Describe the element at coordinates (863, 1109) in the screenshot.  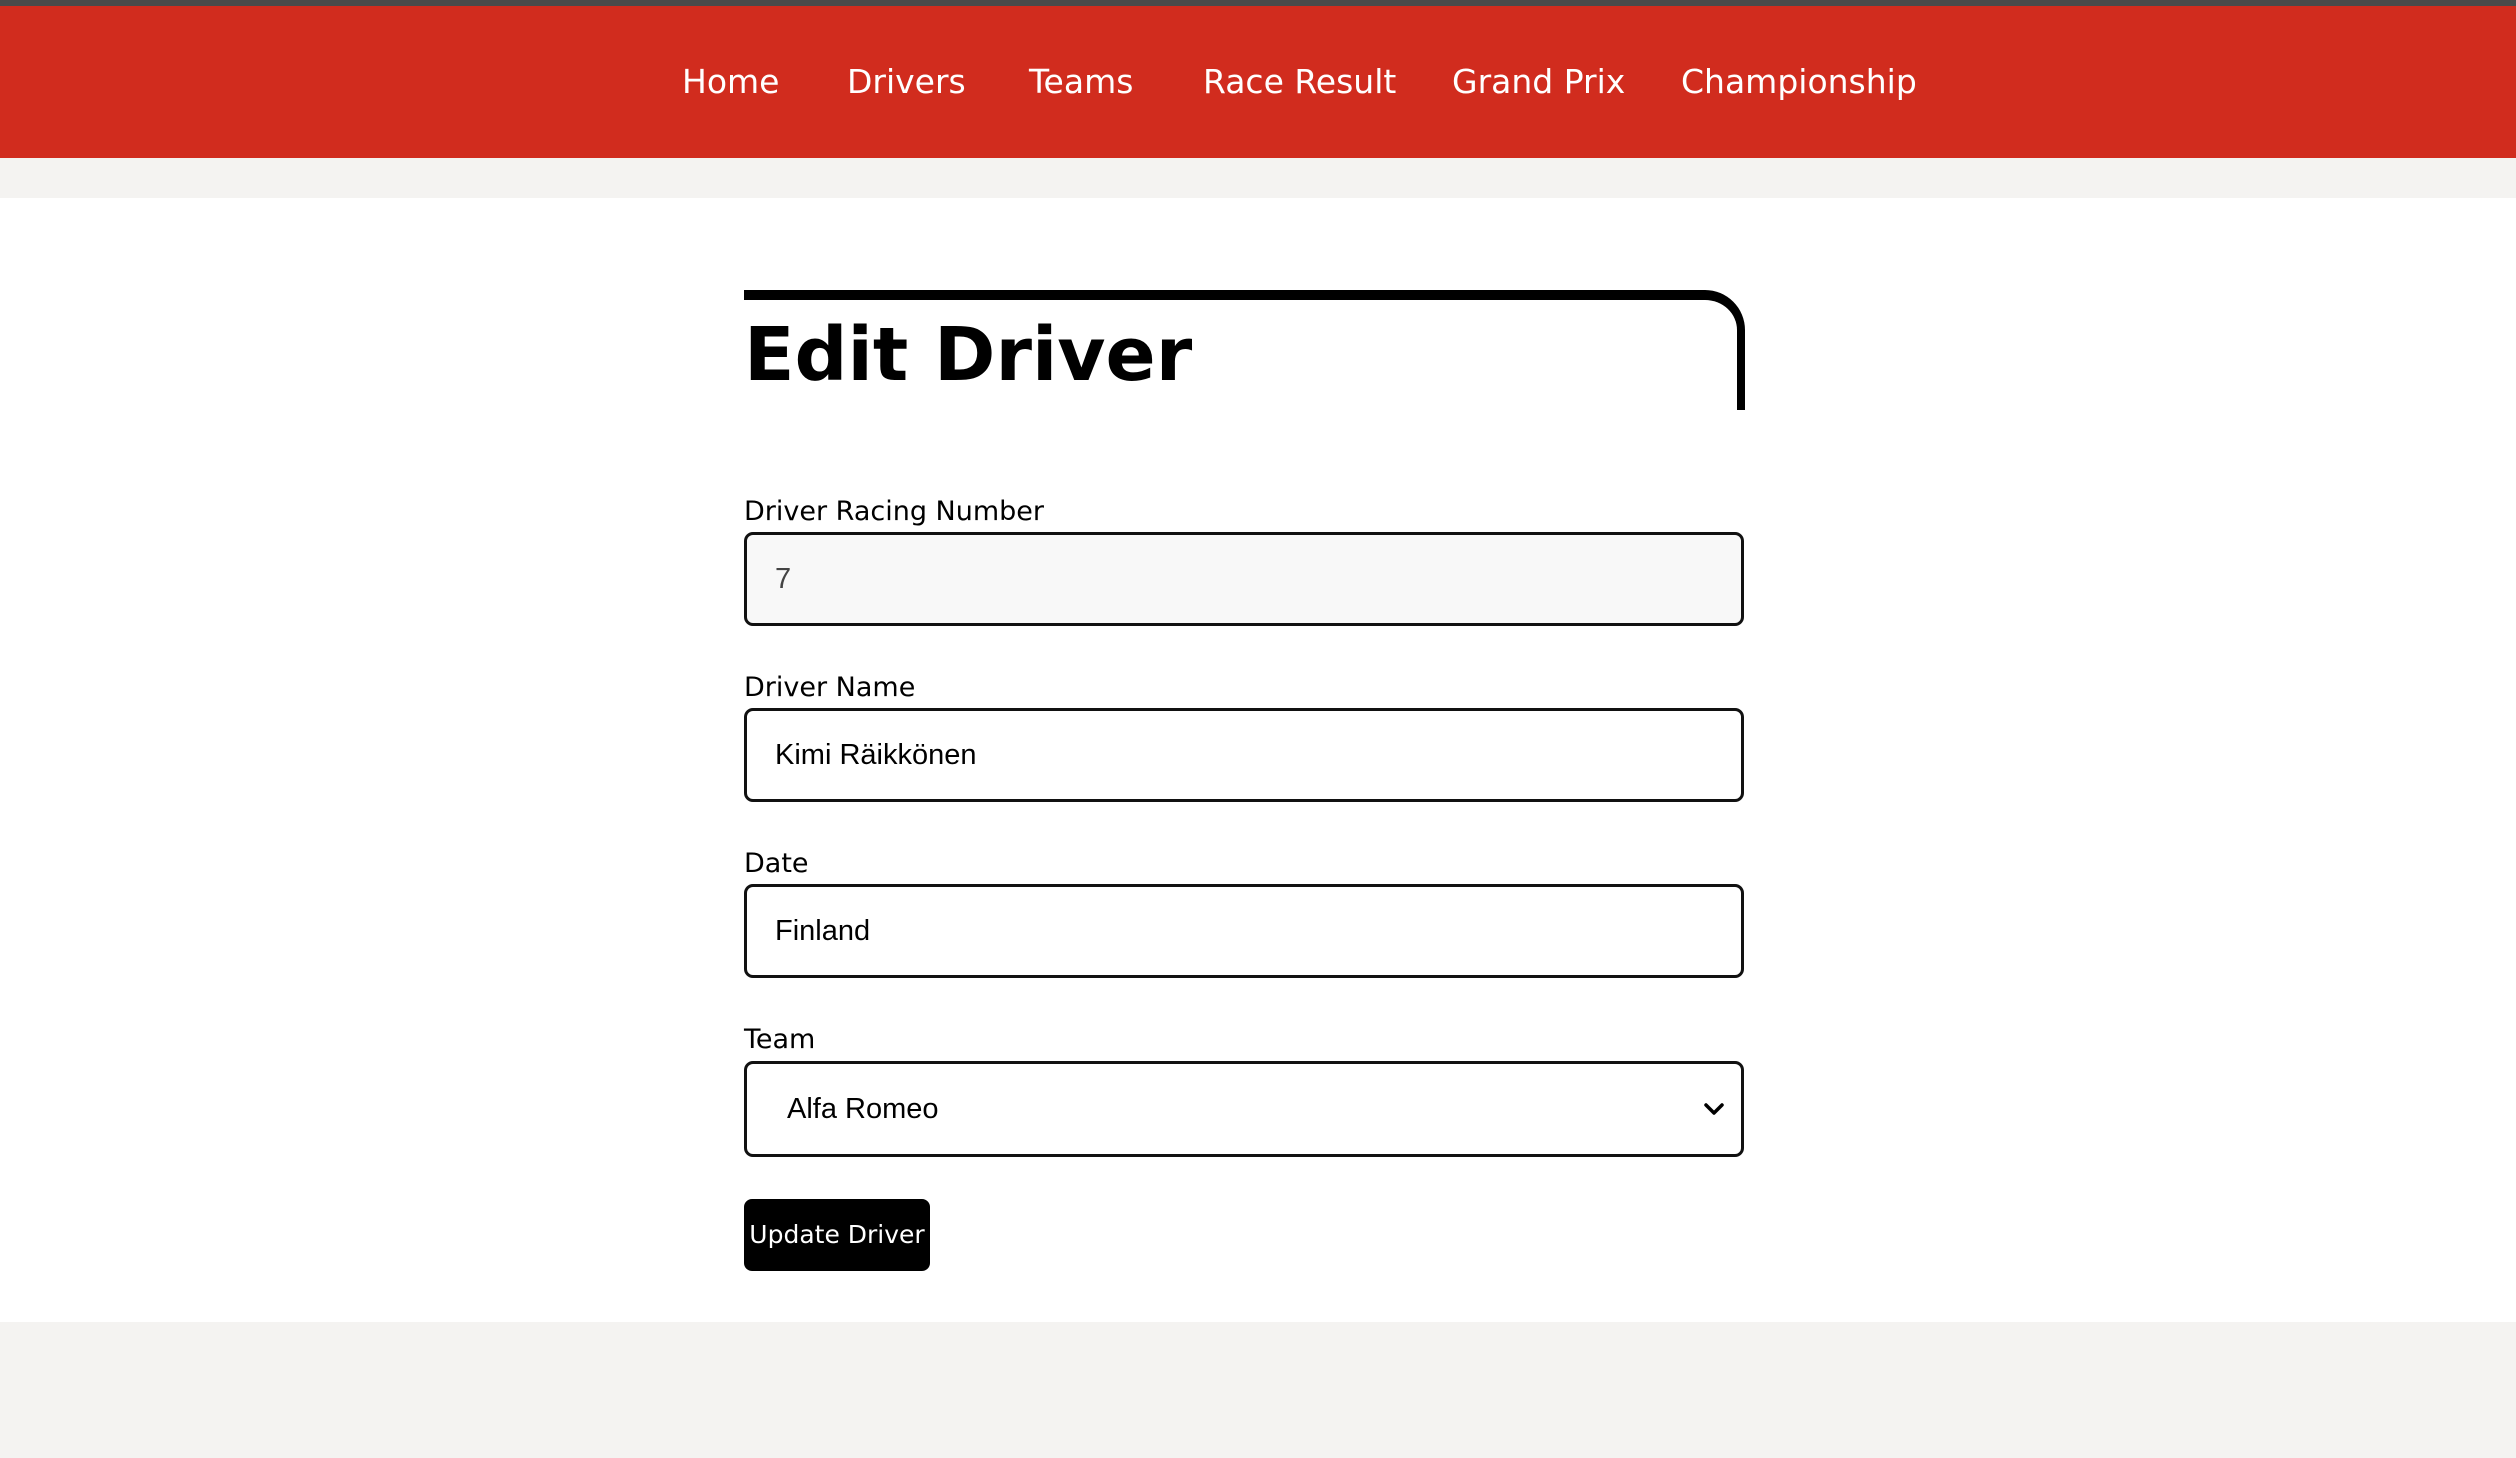
I see `team-select-value: Alfa Romeo` at that location.